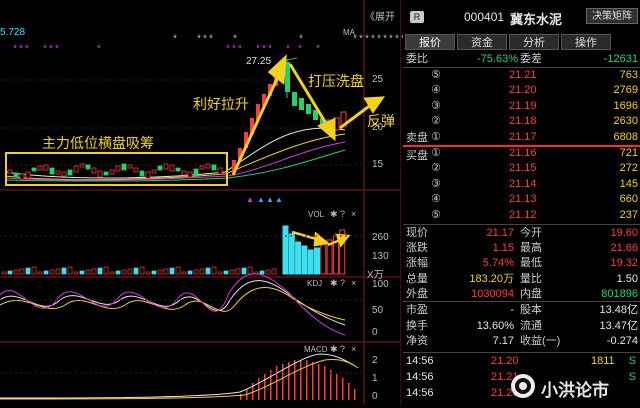 The height and width of the screenshot is (408, 640). Describe the element at coordinates (353, 214) in the screenshot. I see `vol-close-icon: ×` at that location.